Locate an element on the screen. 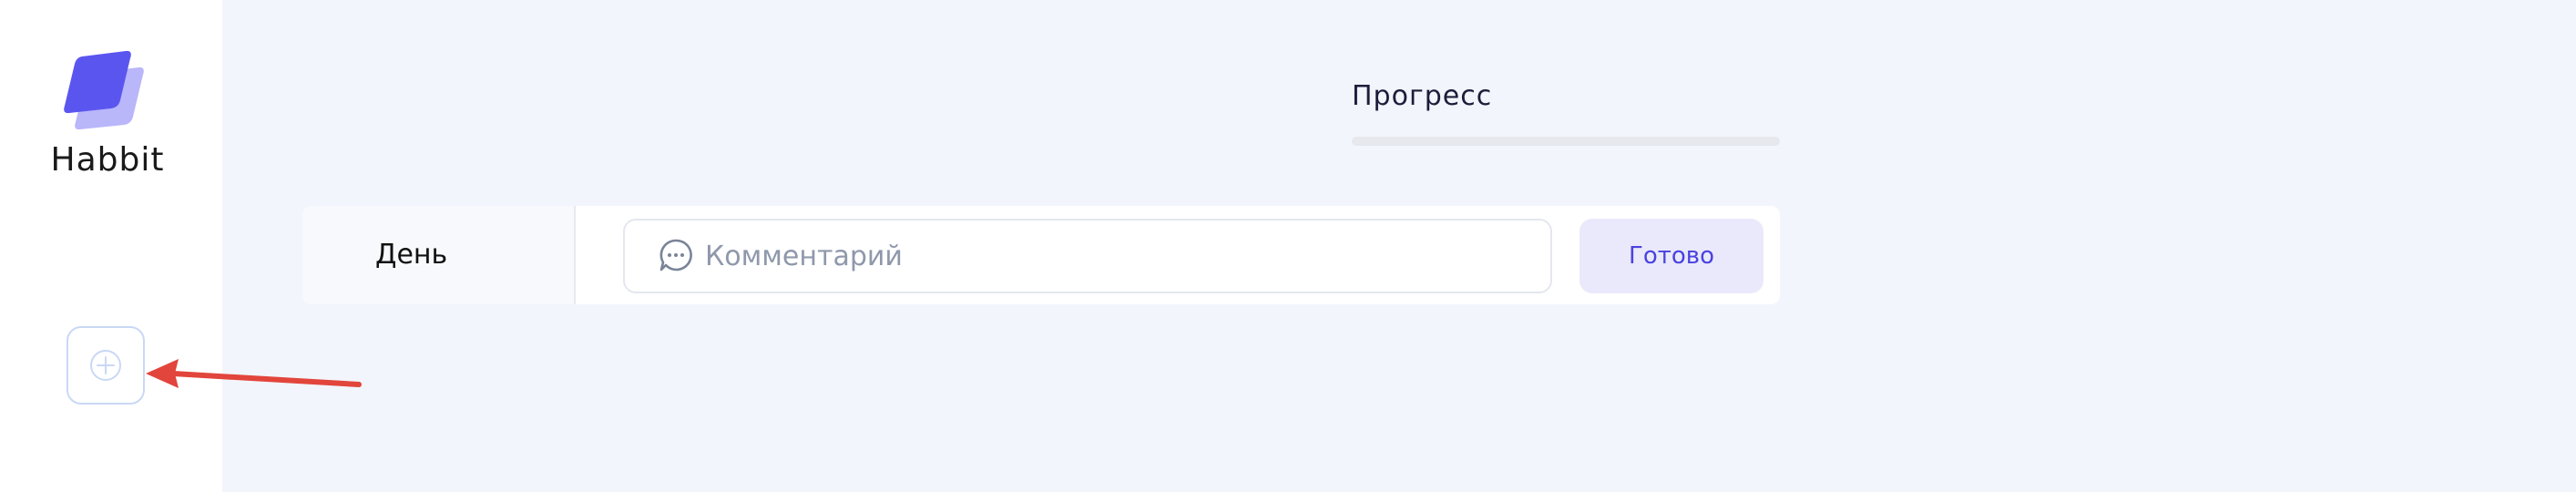 Image resolution: width=2576 pixels, height=492 pixels. habit-row: День Готово is located at coordinates (1041, 255).